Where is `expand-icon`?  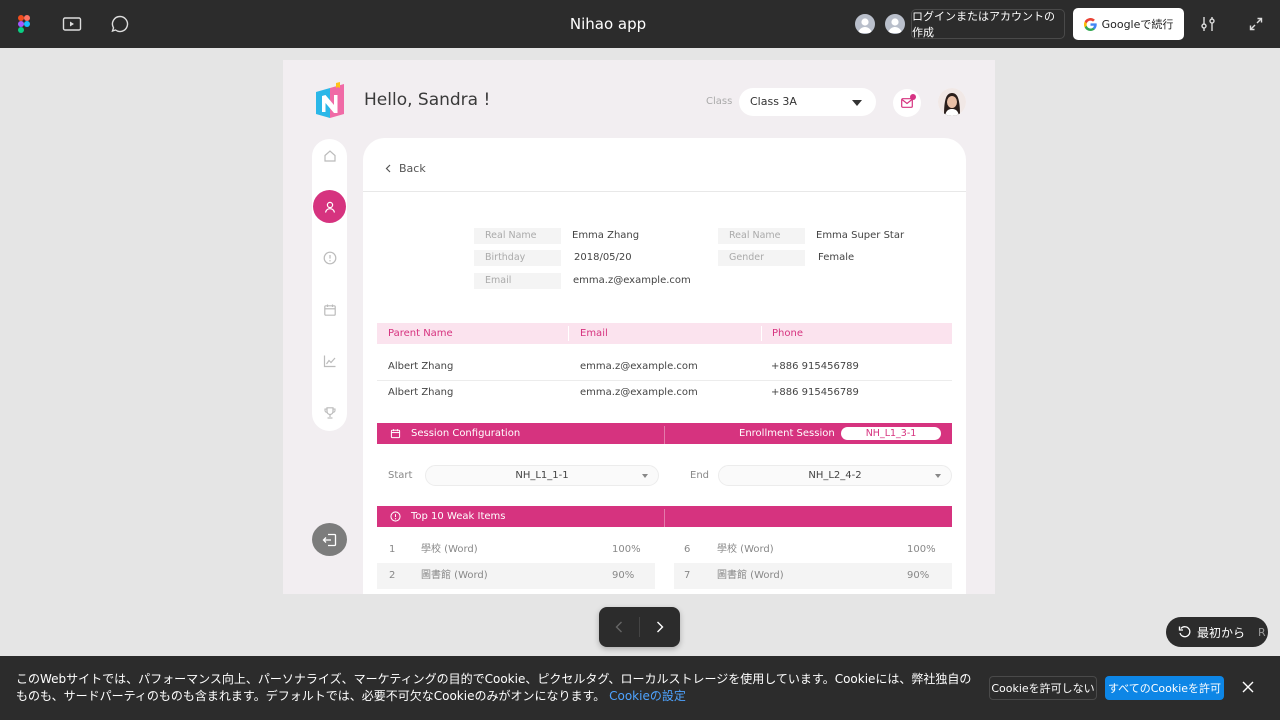
expand-icon is located at coordinates (1256, 24).